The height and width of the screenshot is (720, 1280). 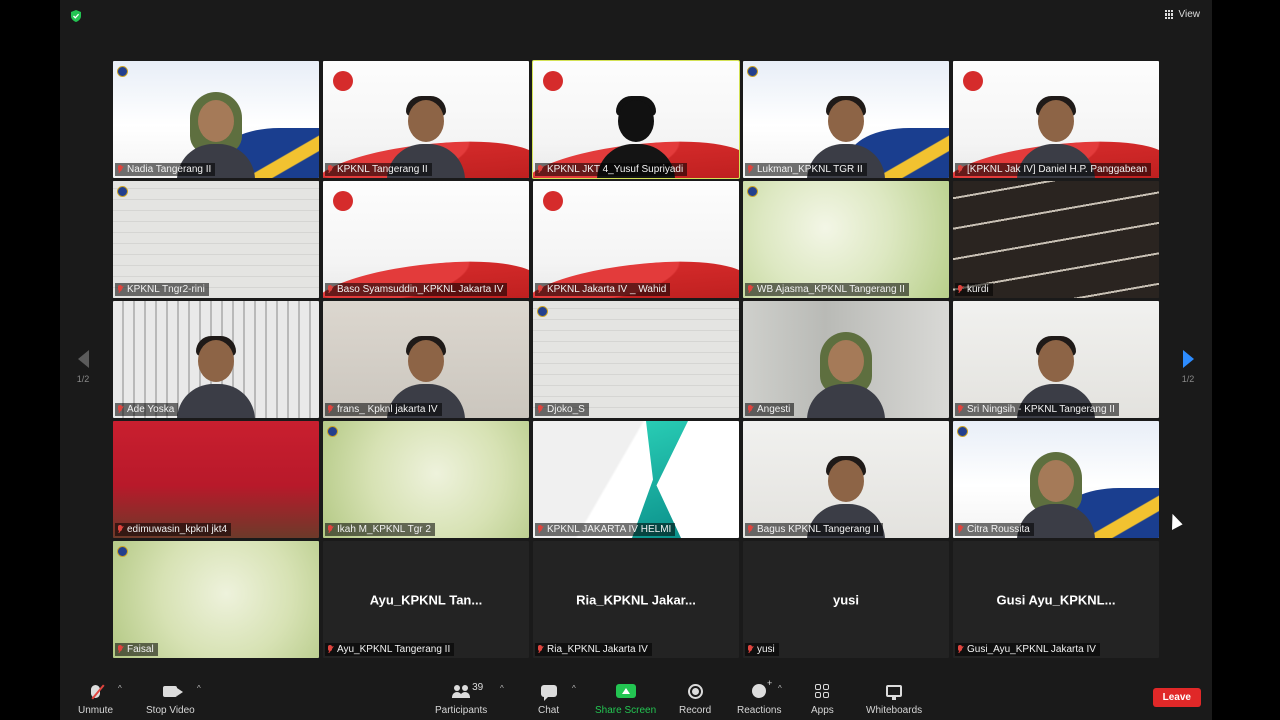 I want to click on participant-tile: frans_ Kpknl jakarta IV, so click(x=426, y=359).